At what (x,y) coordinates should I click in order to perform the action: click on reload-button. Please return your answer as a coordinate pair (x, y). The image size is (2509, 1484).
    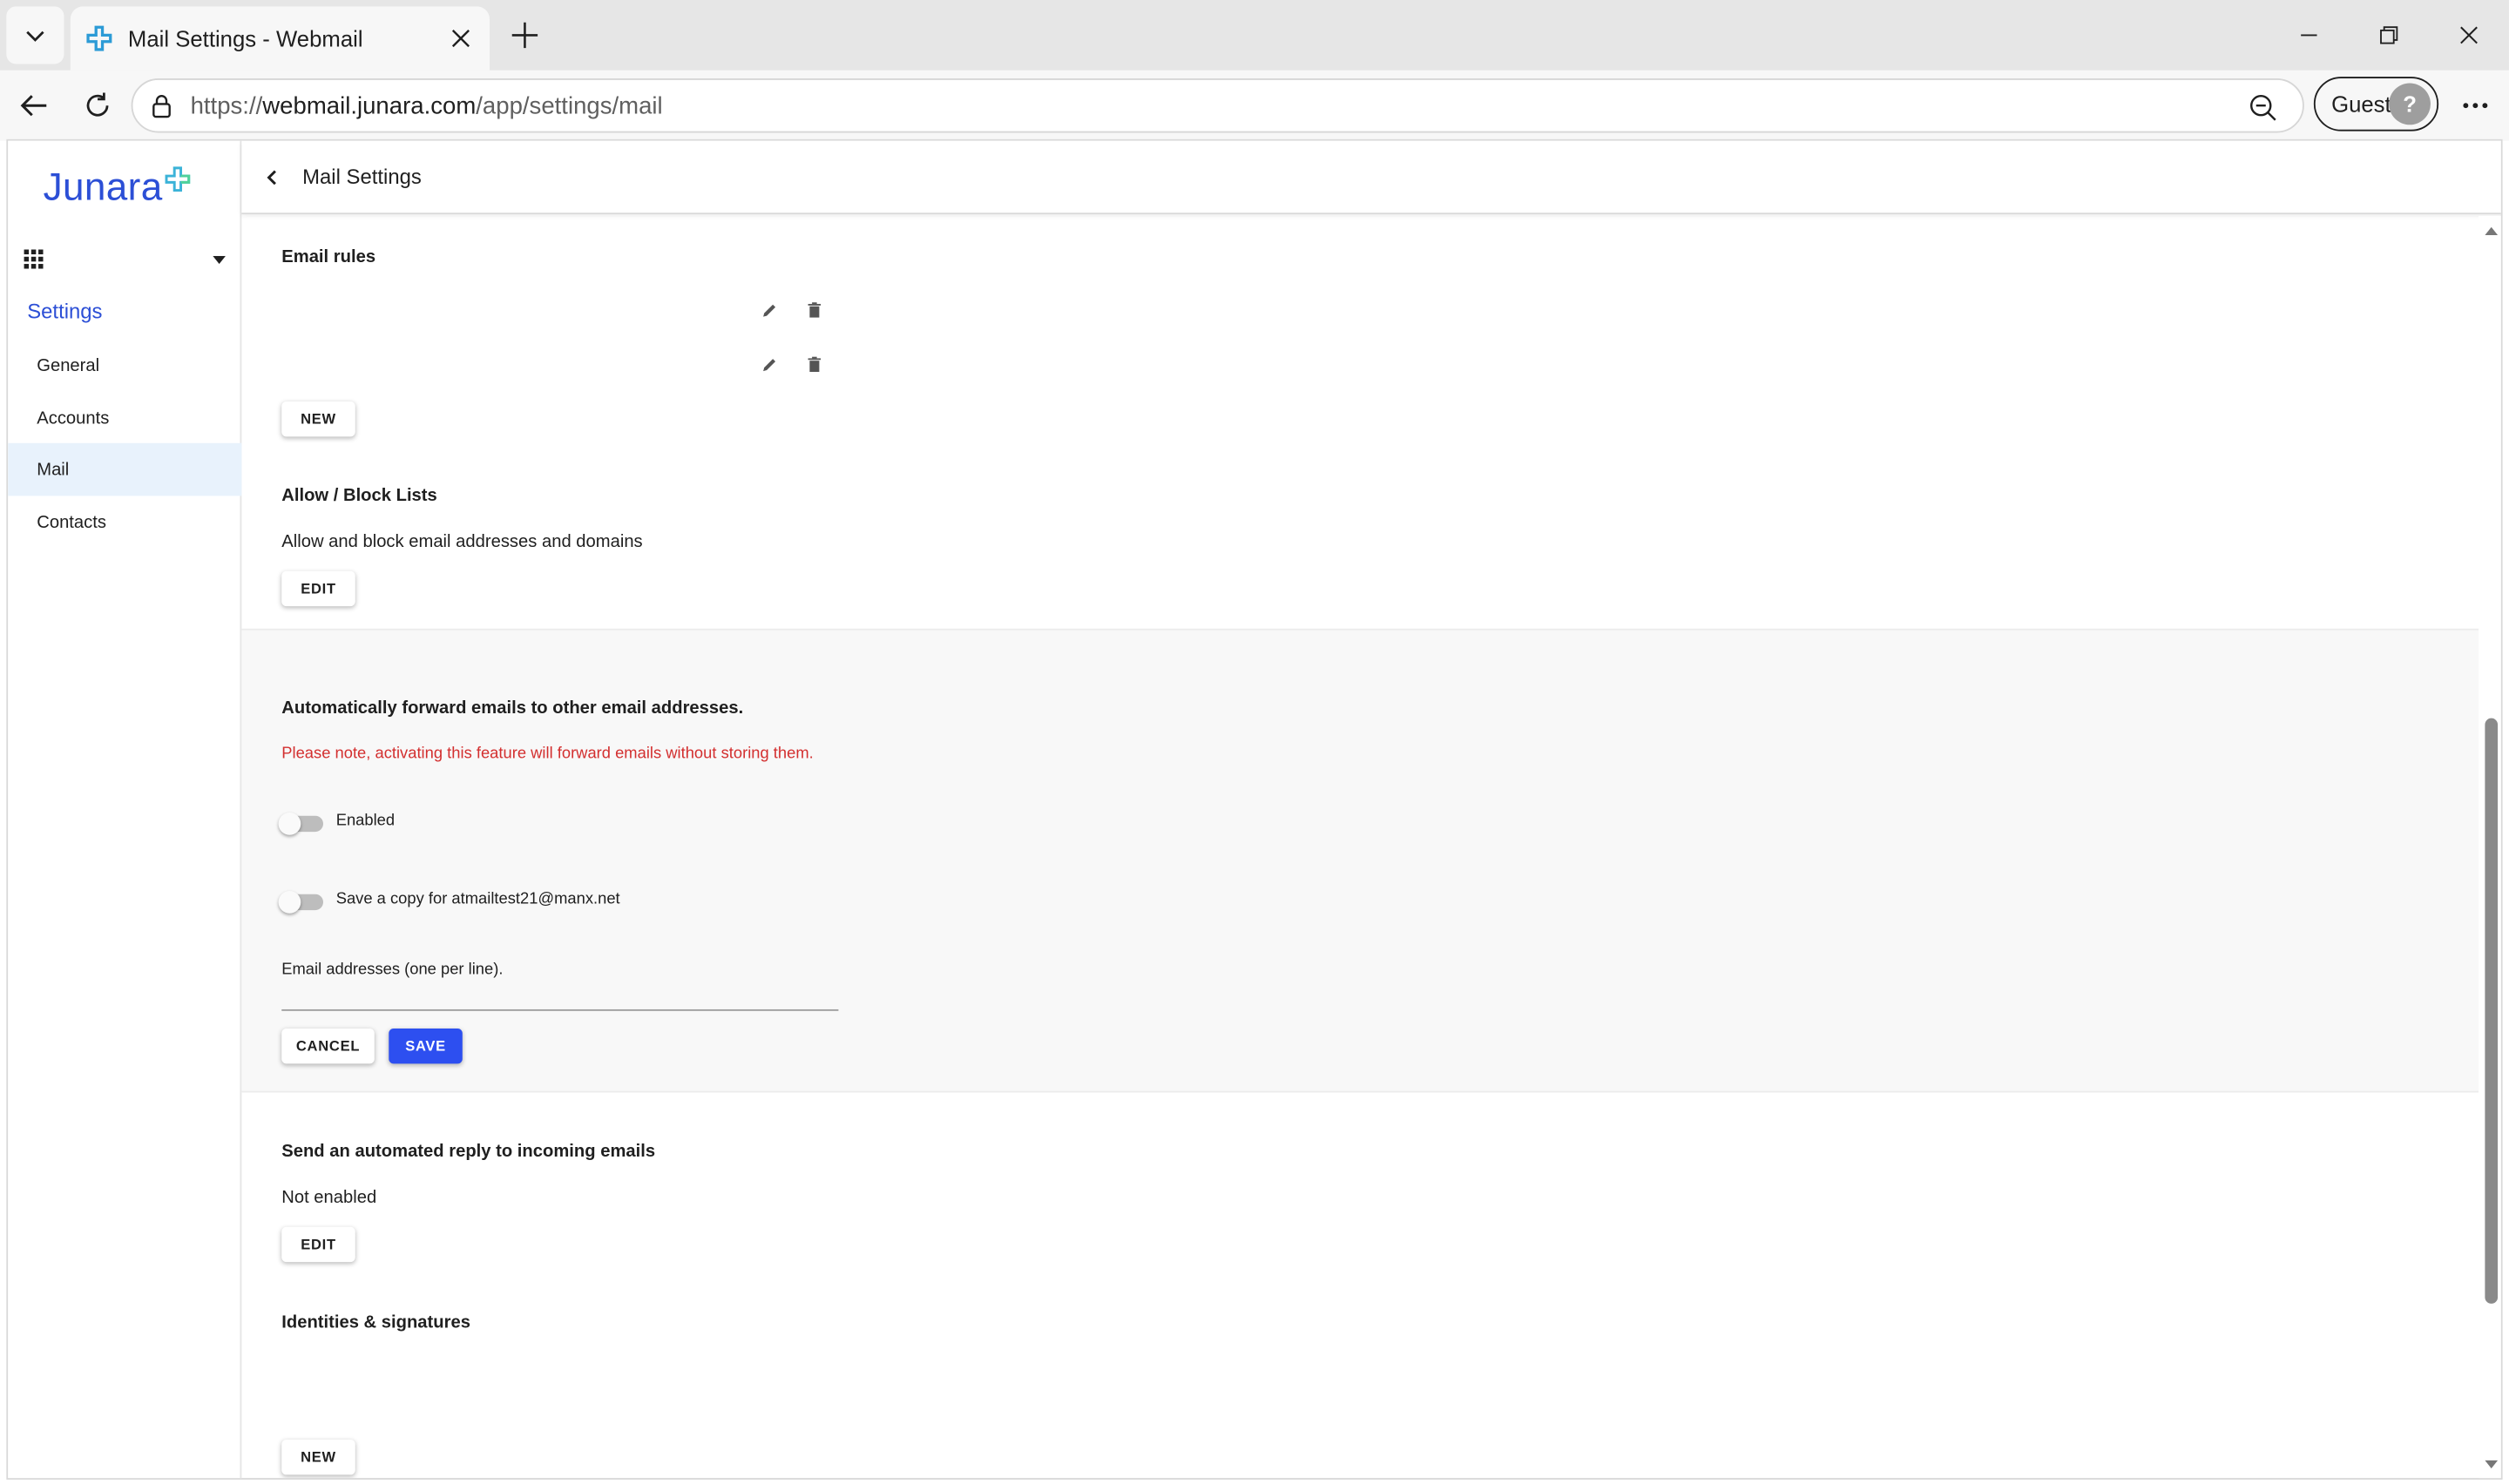
    Looking at the image, I should click on (97, 106).